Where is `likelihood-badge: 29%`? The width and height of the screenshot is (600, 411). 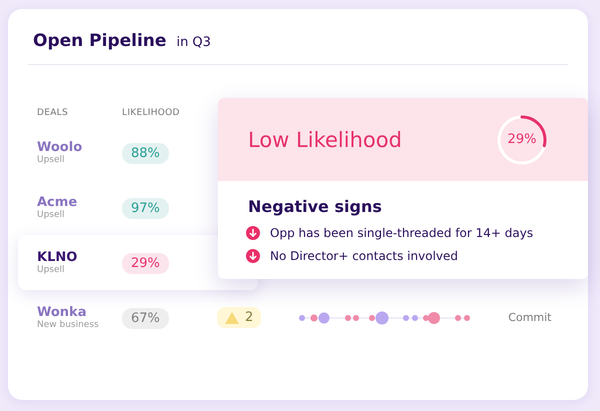 likelihood-badge: 29% is located at coordinates (145, 263).